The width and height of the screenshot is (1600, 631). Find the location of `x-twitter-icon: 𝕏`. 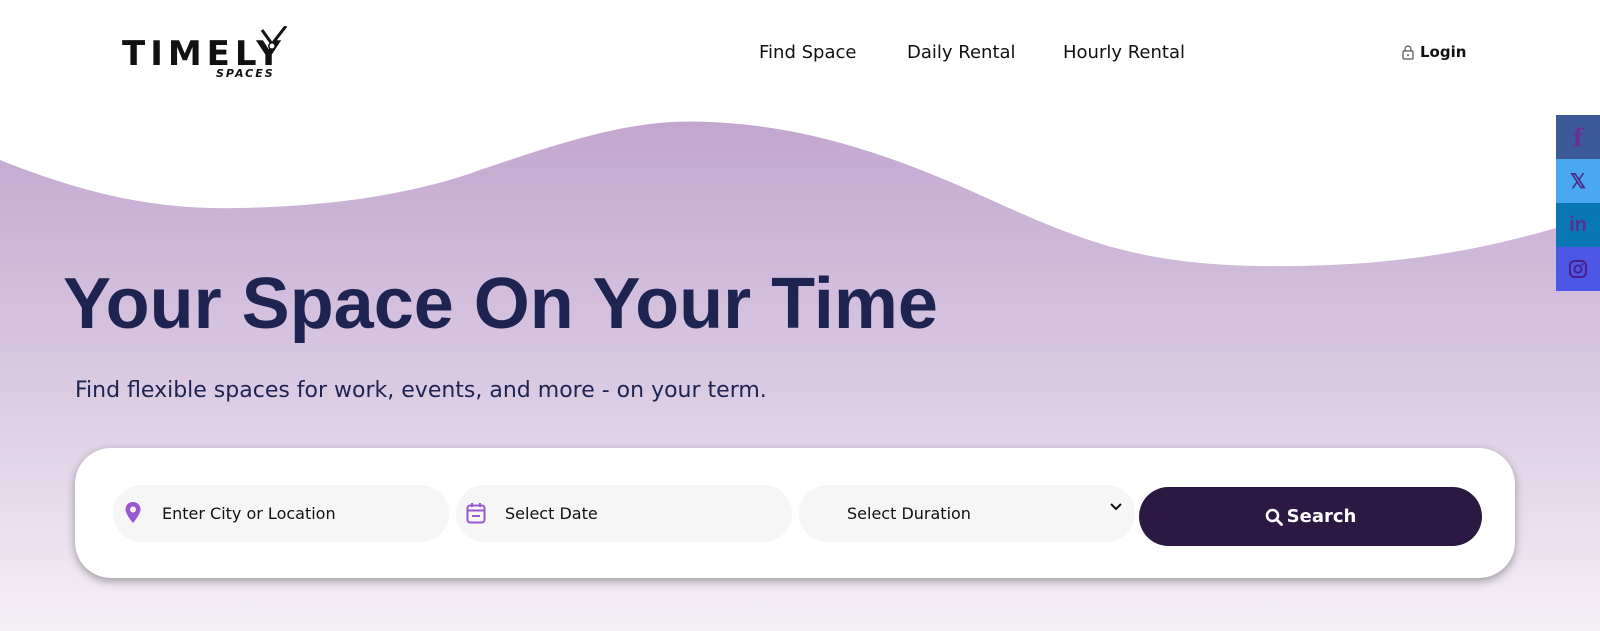

x-twitter-icon: 𝕏 is located at coordinates (1578, 181).